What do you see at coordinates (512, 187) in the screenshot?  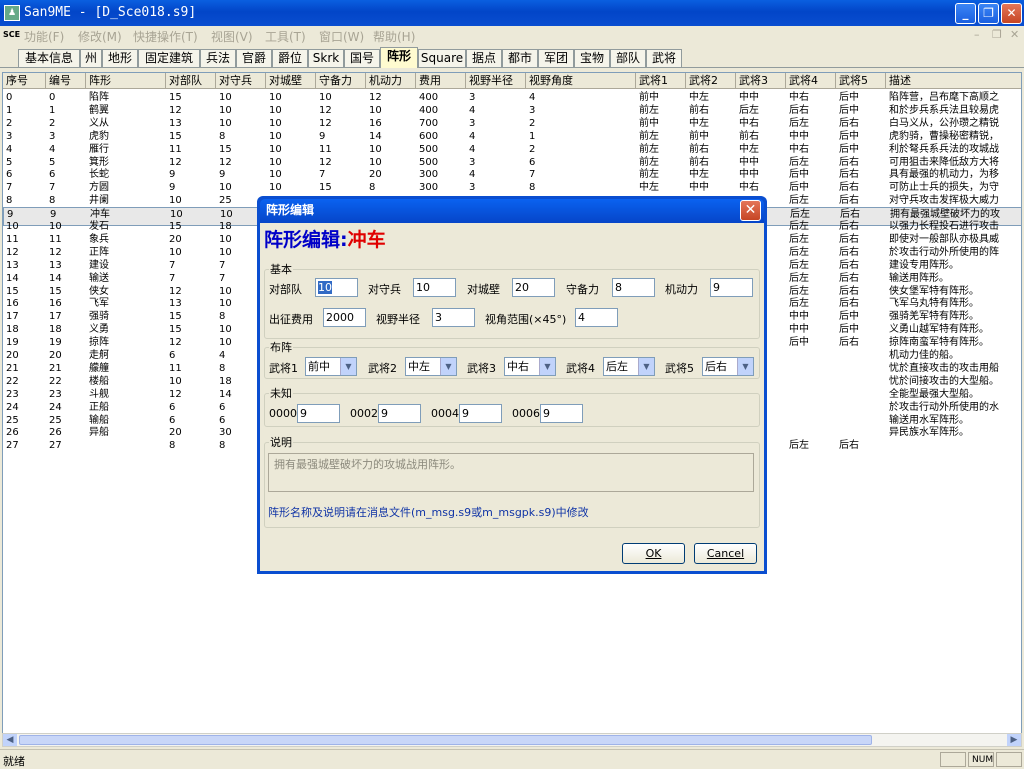 I see `table-row: 7 7 方圆 9 10 10 15 8 300 3 8 中左 中中 中右 后中 后右 可防止士兵的损失，为守` at bounding box center [512, 187].